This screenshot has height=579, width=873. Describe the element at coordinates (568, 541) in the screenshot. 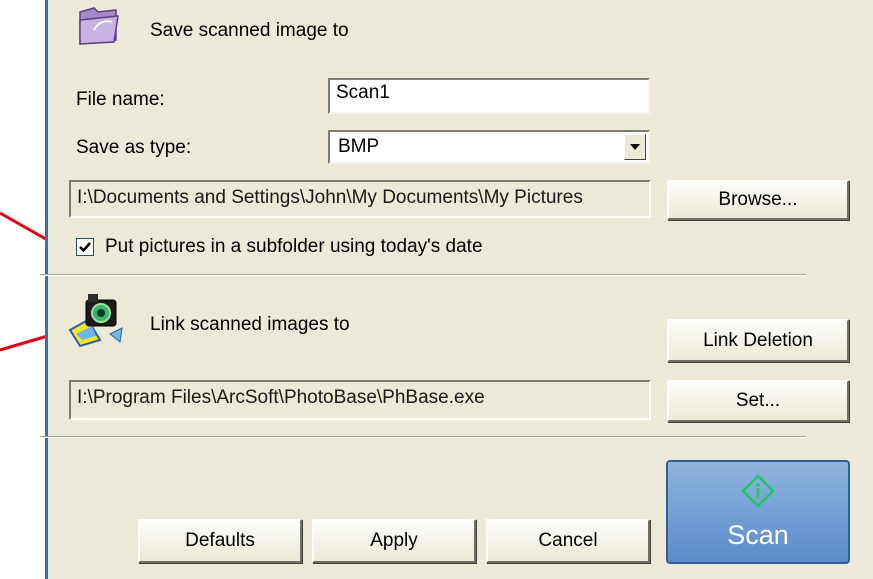

I see `cancel-button: Cancel` at that location.